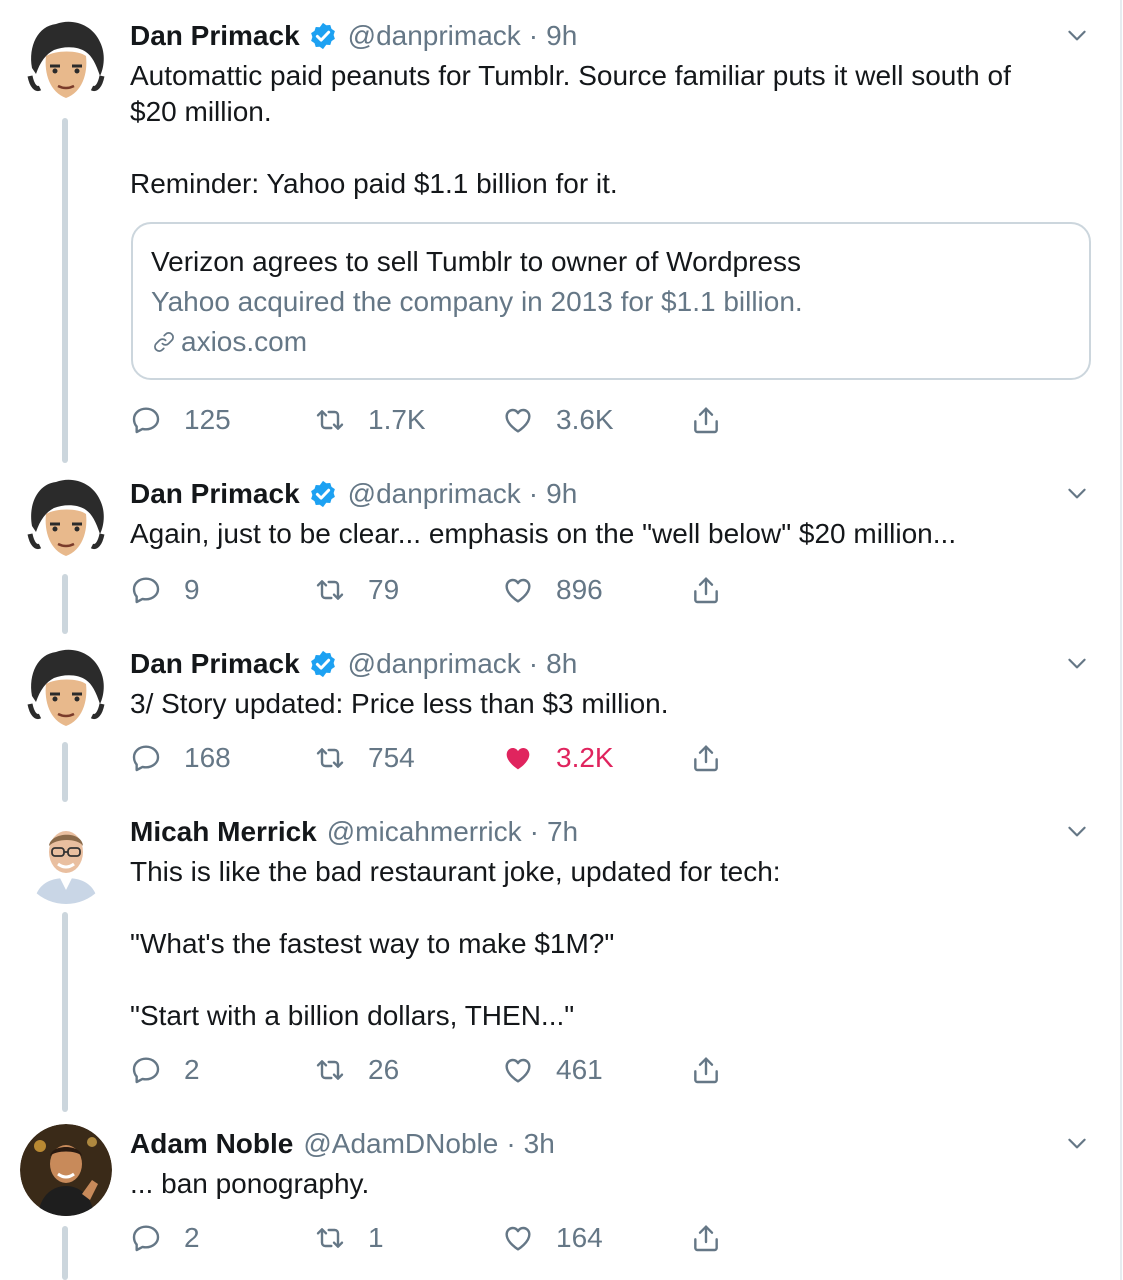  What do you see at coordinates (364, 758) in the screenshot?
I see `retweet-button: 754` at bounding box center [364, 758].